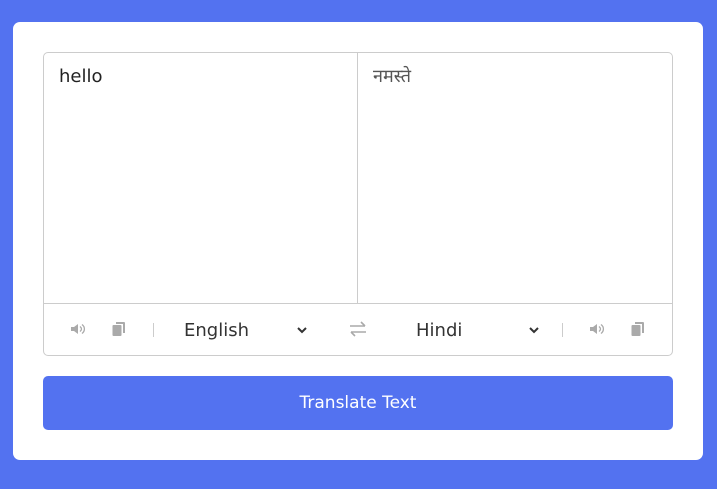  I want to click on from-language-label: English, so click(216, 330).